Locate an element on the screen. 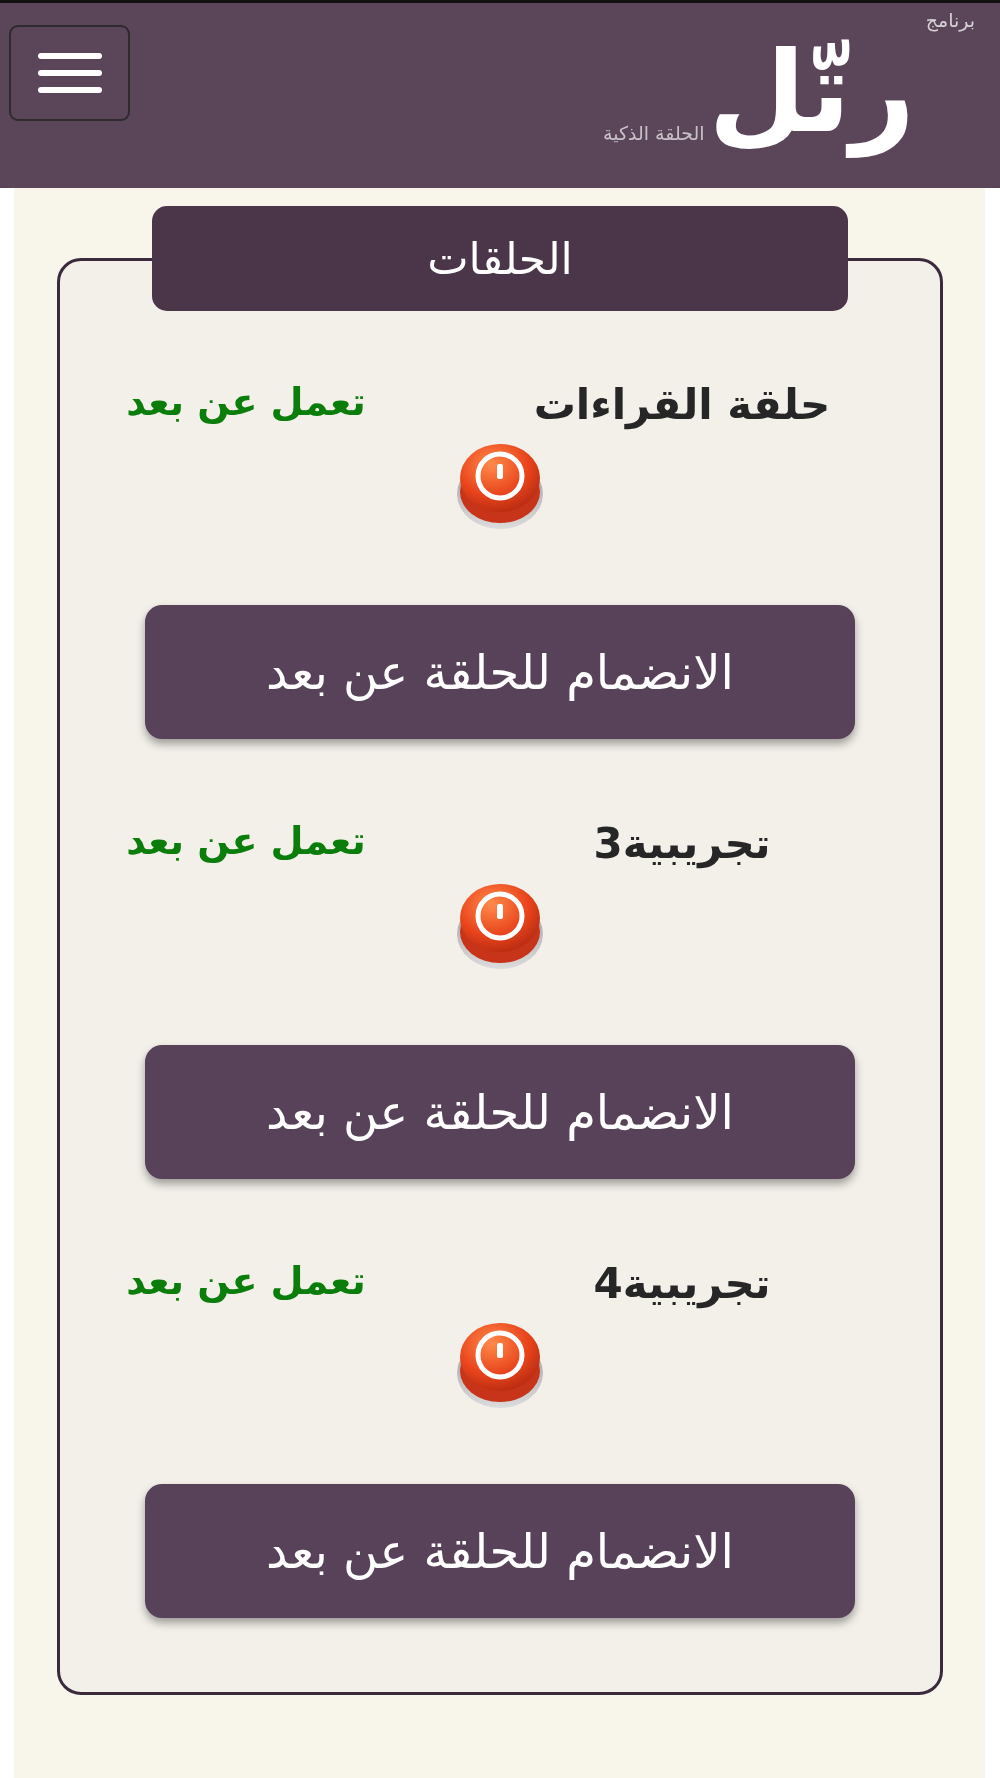  logo-tagline: الحلقة الذكية is located at coordinates (654, 133).